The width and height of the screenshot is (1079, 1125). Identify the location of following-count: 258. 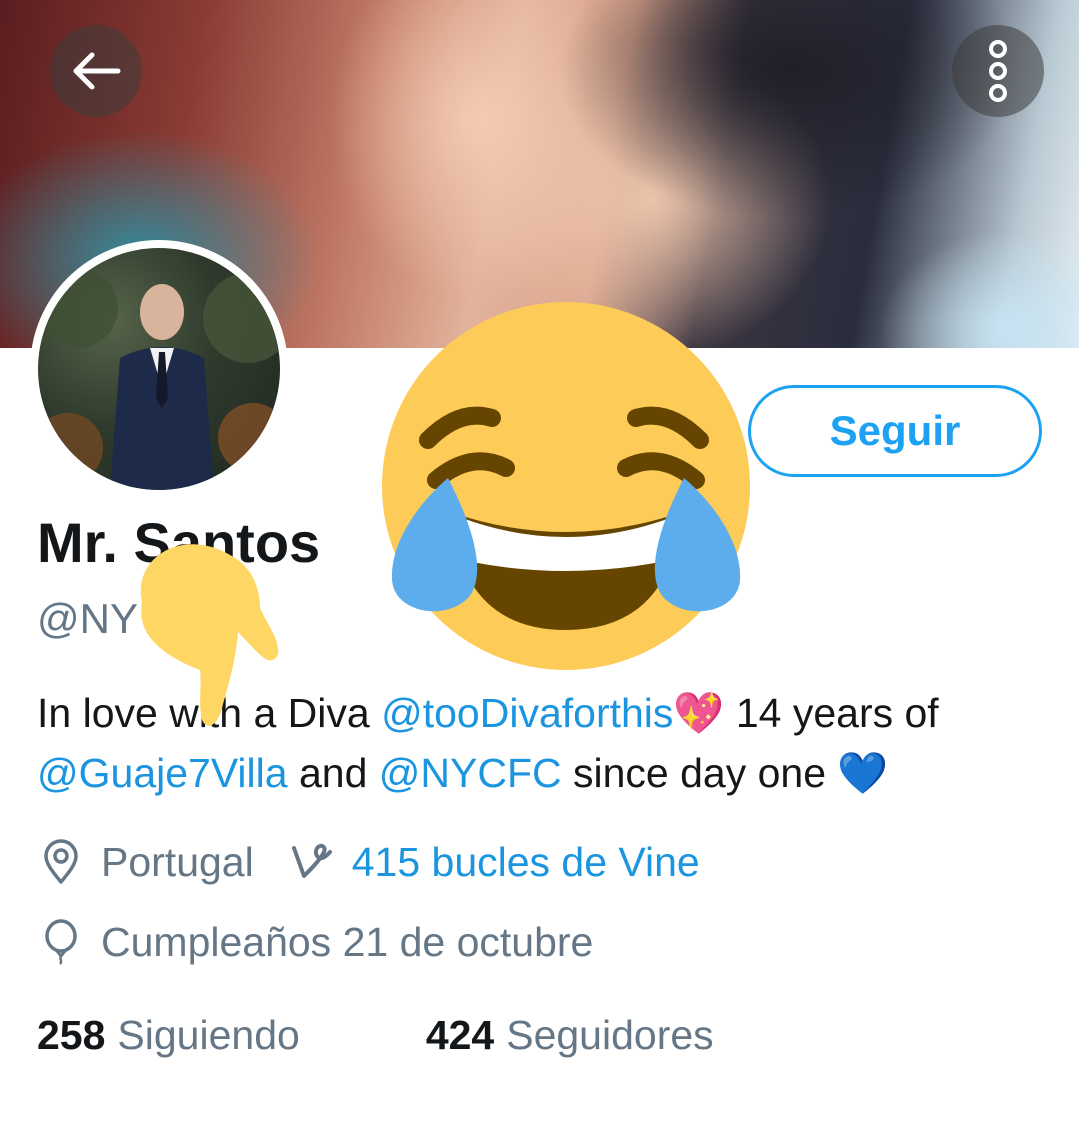
(71, 1035).